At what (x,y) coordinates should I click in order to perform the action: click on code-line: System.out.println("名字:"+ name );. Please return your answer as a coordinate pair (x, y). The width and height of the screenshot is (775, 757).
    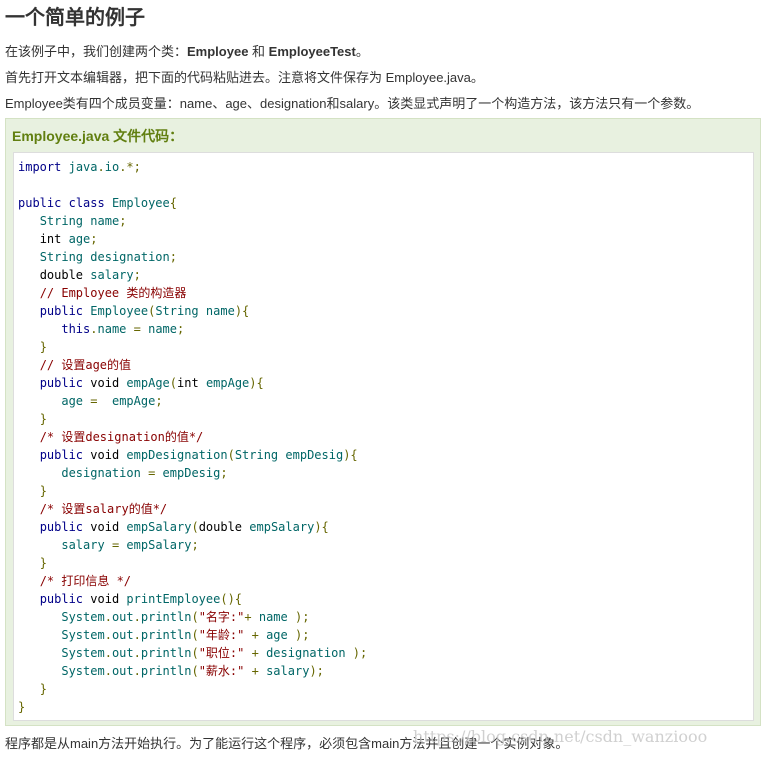
    Looking at the image, I should click on (192, 617).